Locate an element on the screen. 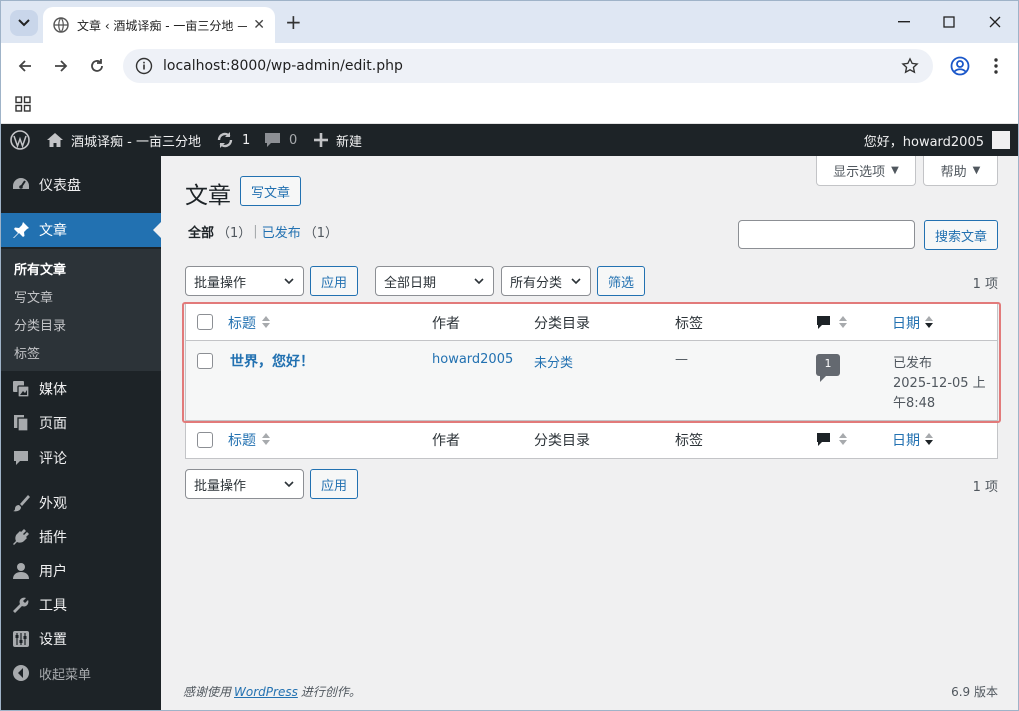 The height and width of the screenshot is (711, 1019). arrow-right-icon is located at coordinates (61, 66).